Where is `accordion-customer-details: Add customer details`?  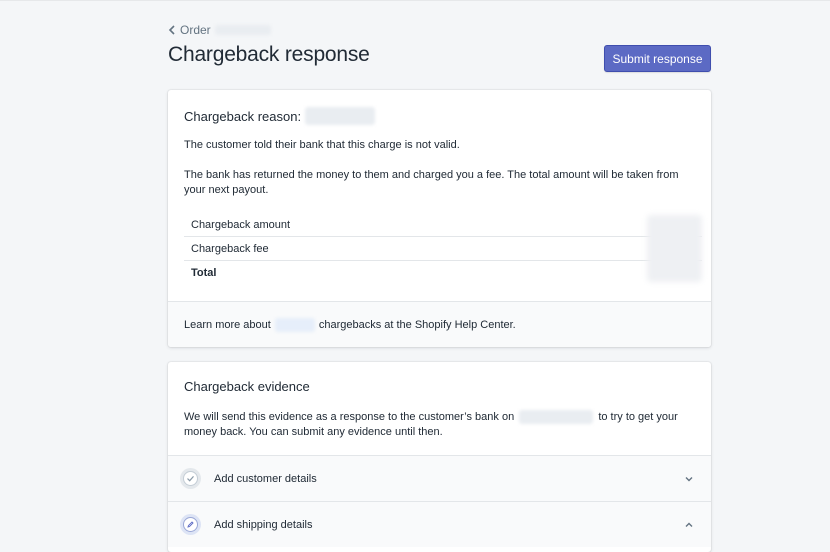
accordion-customer-details: Add customer details is located at coordinates (439, 478).